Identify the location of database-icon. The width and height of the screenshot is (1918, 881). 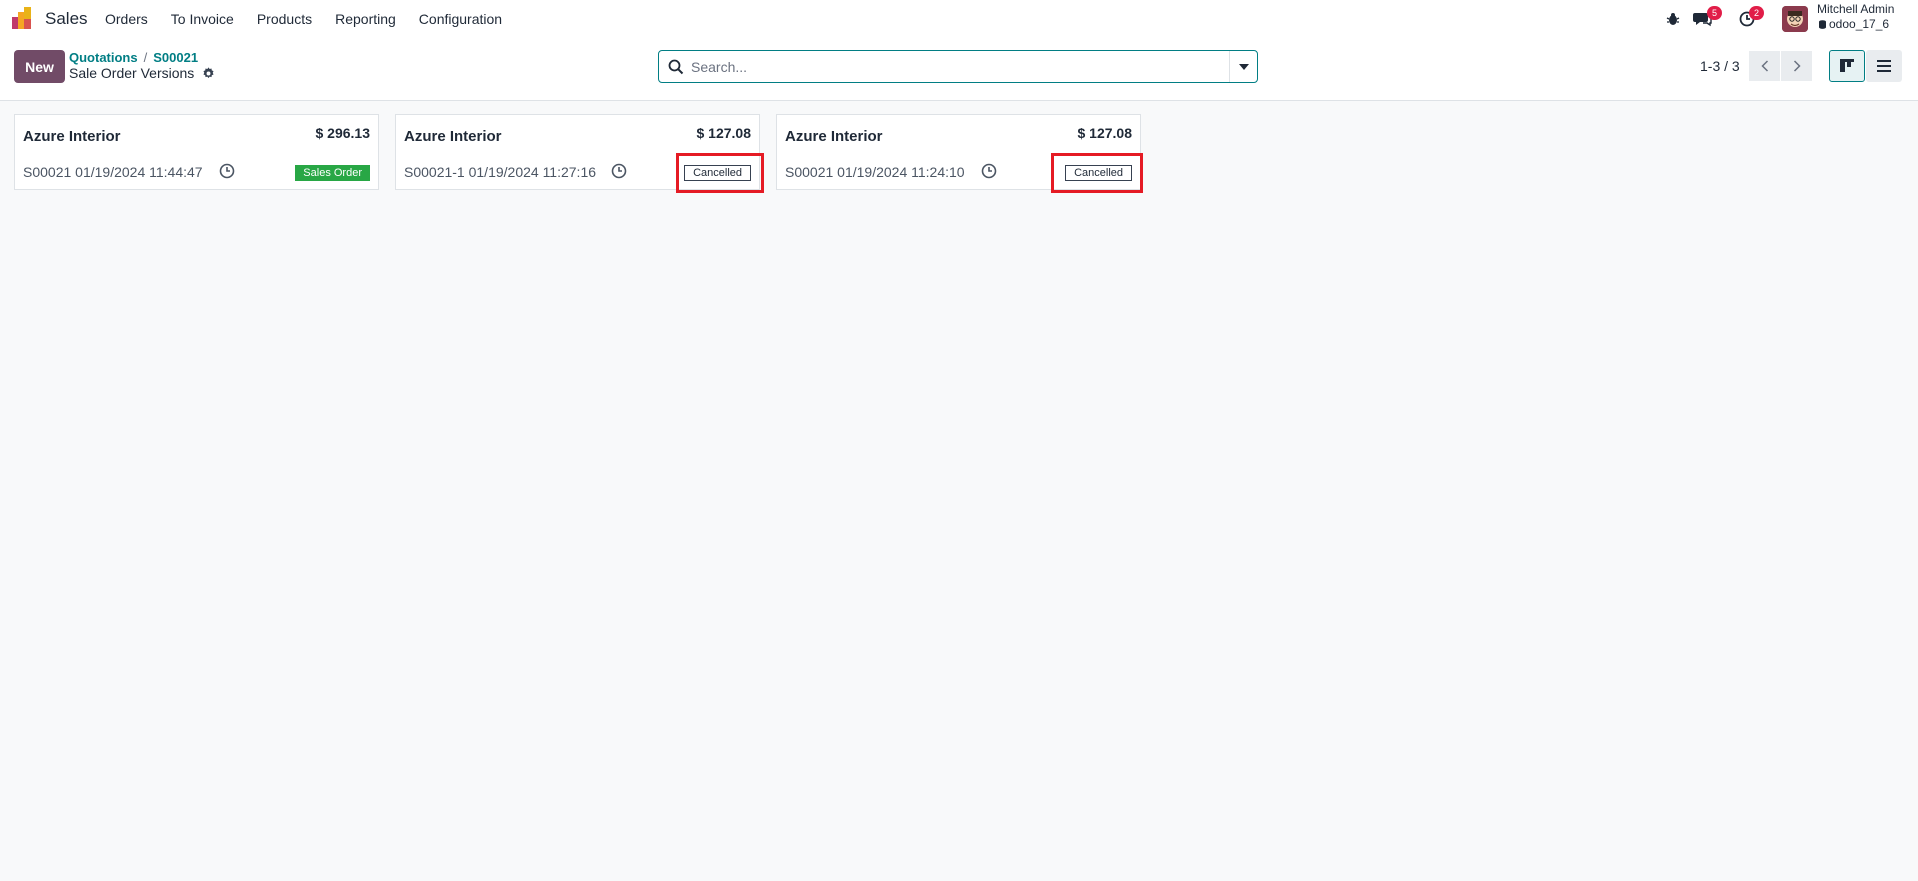
(1822, 24).